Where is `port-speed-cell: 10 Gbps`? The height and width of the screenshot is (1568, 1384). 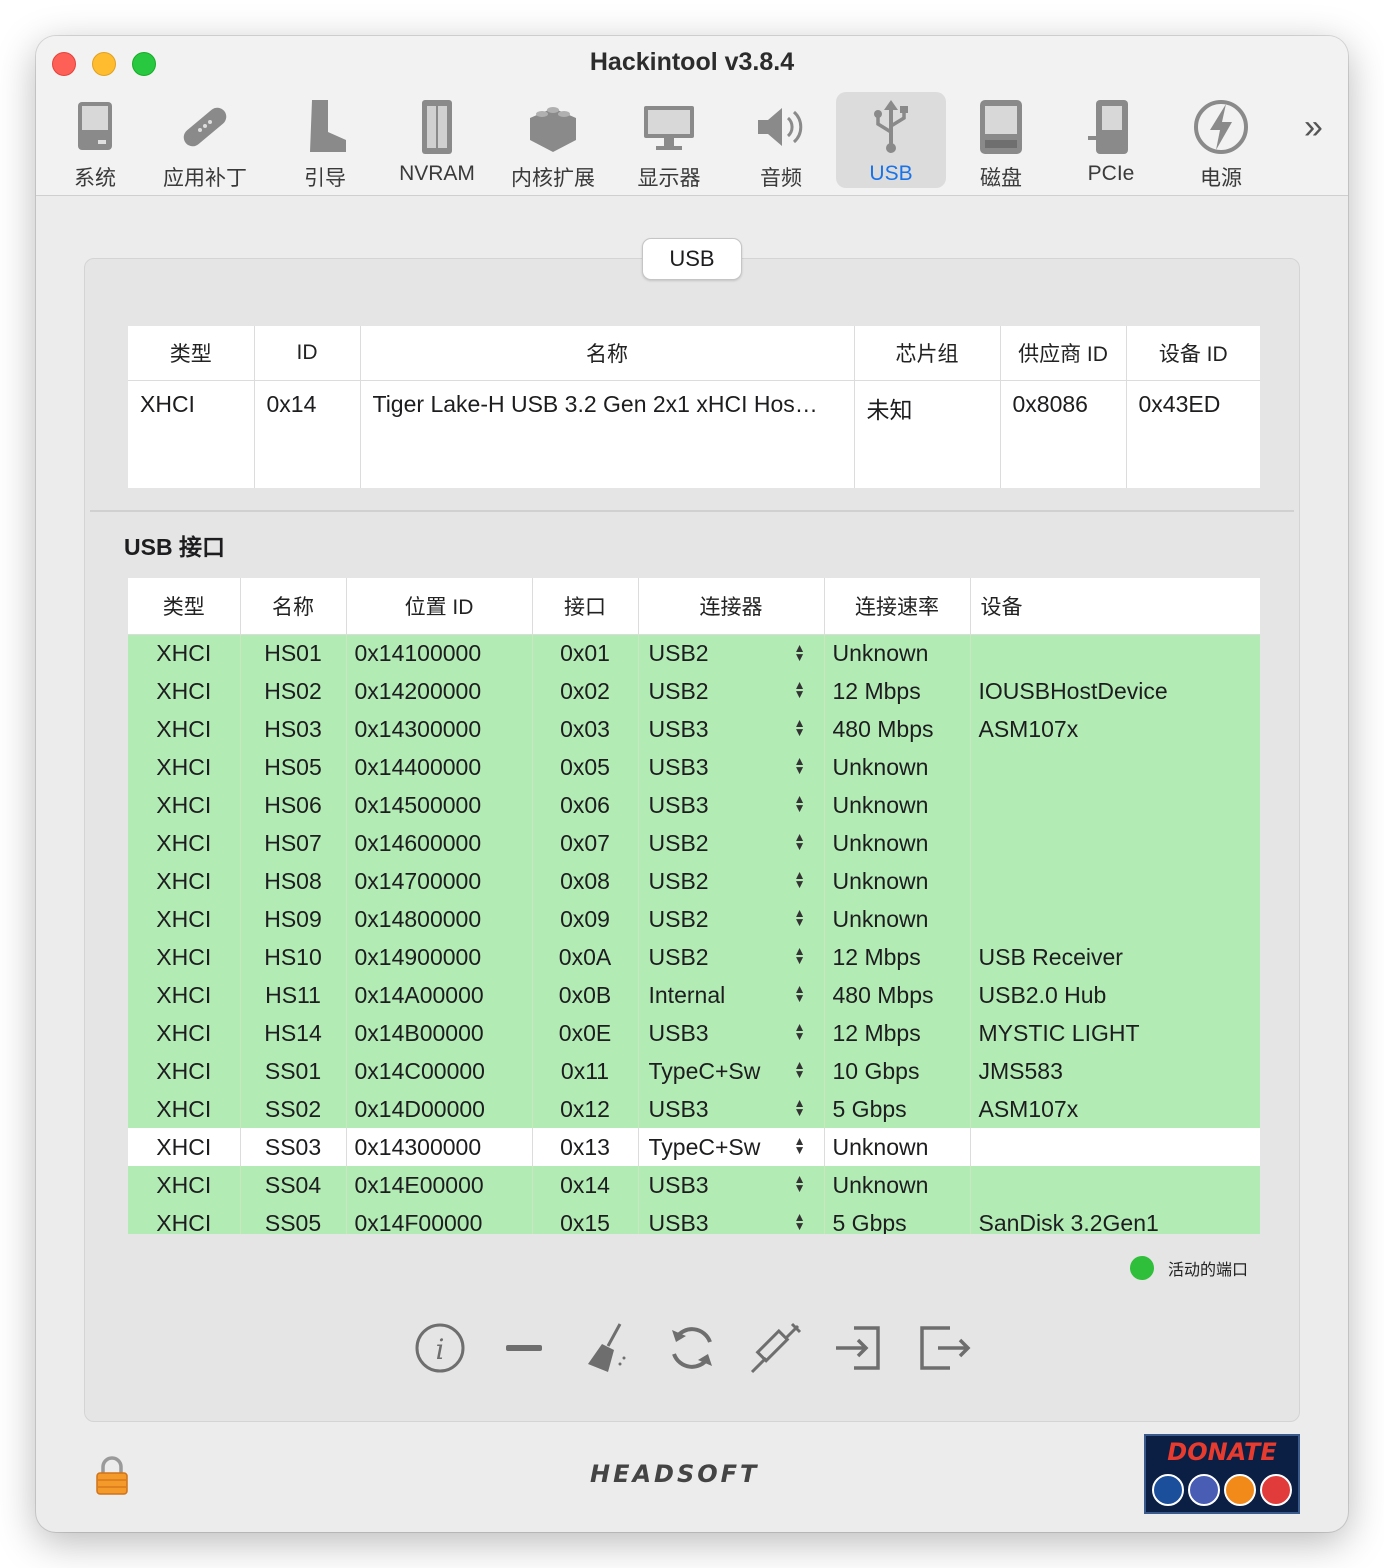
port-speed-cell: 10 Gbps is located at coordinates (897, 1071).